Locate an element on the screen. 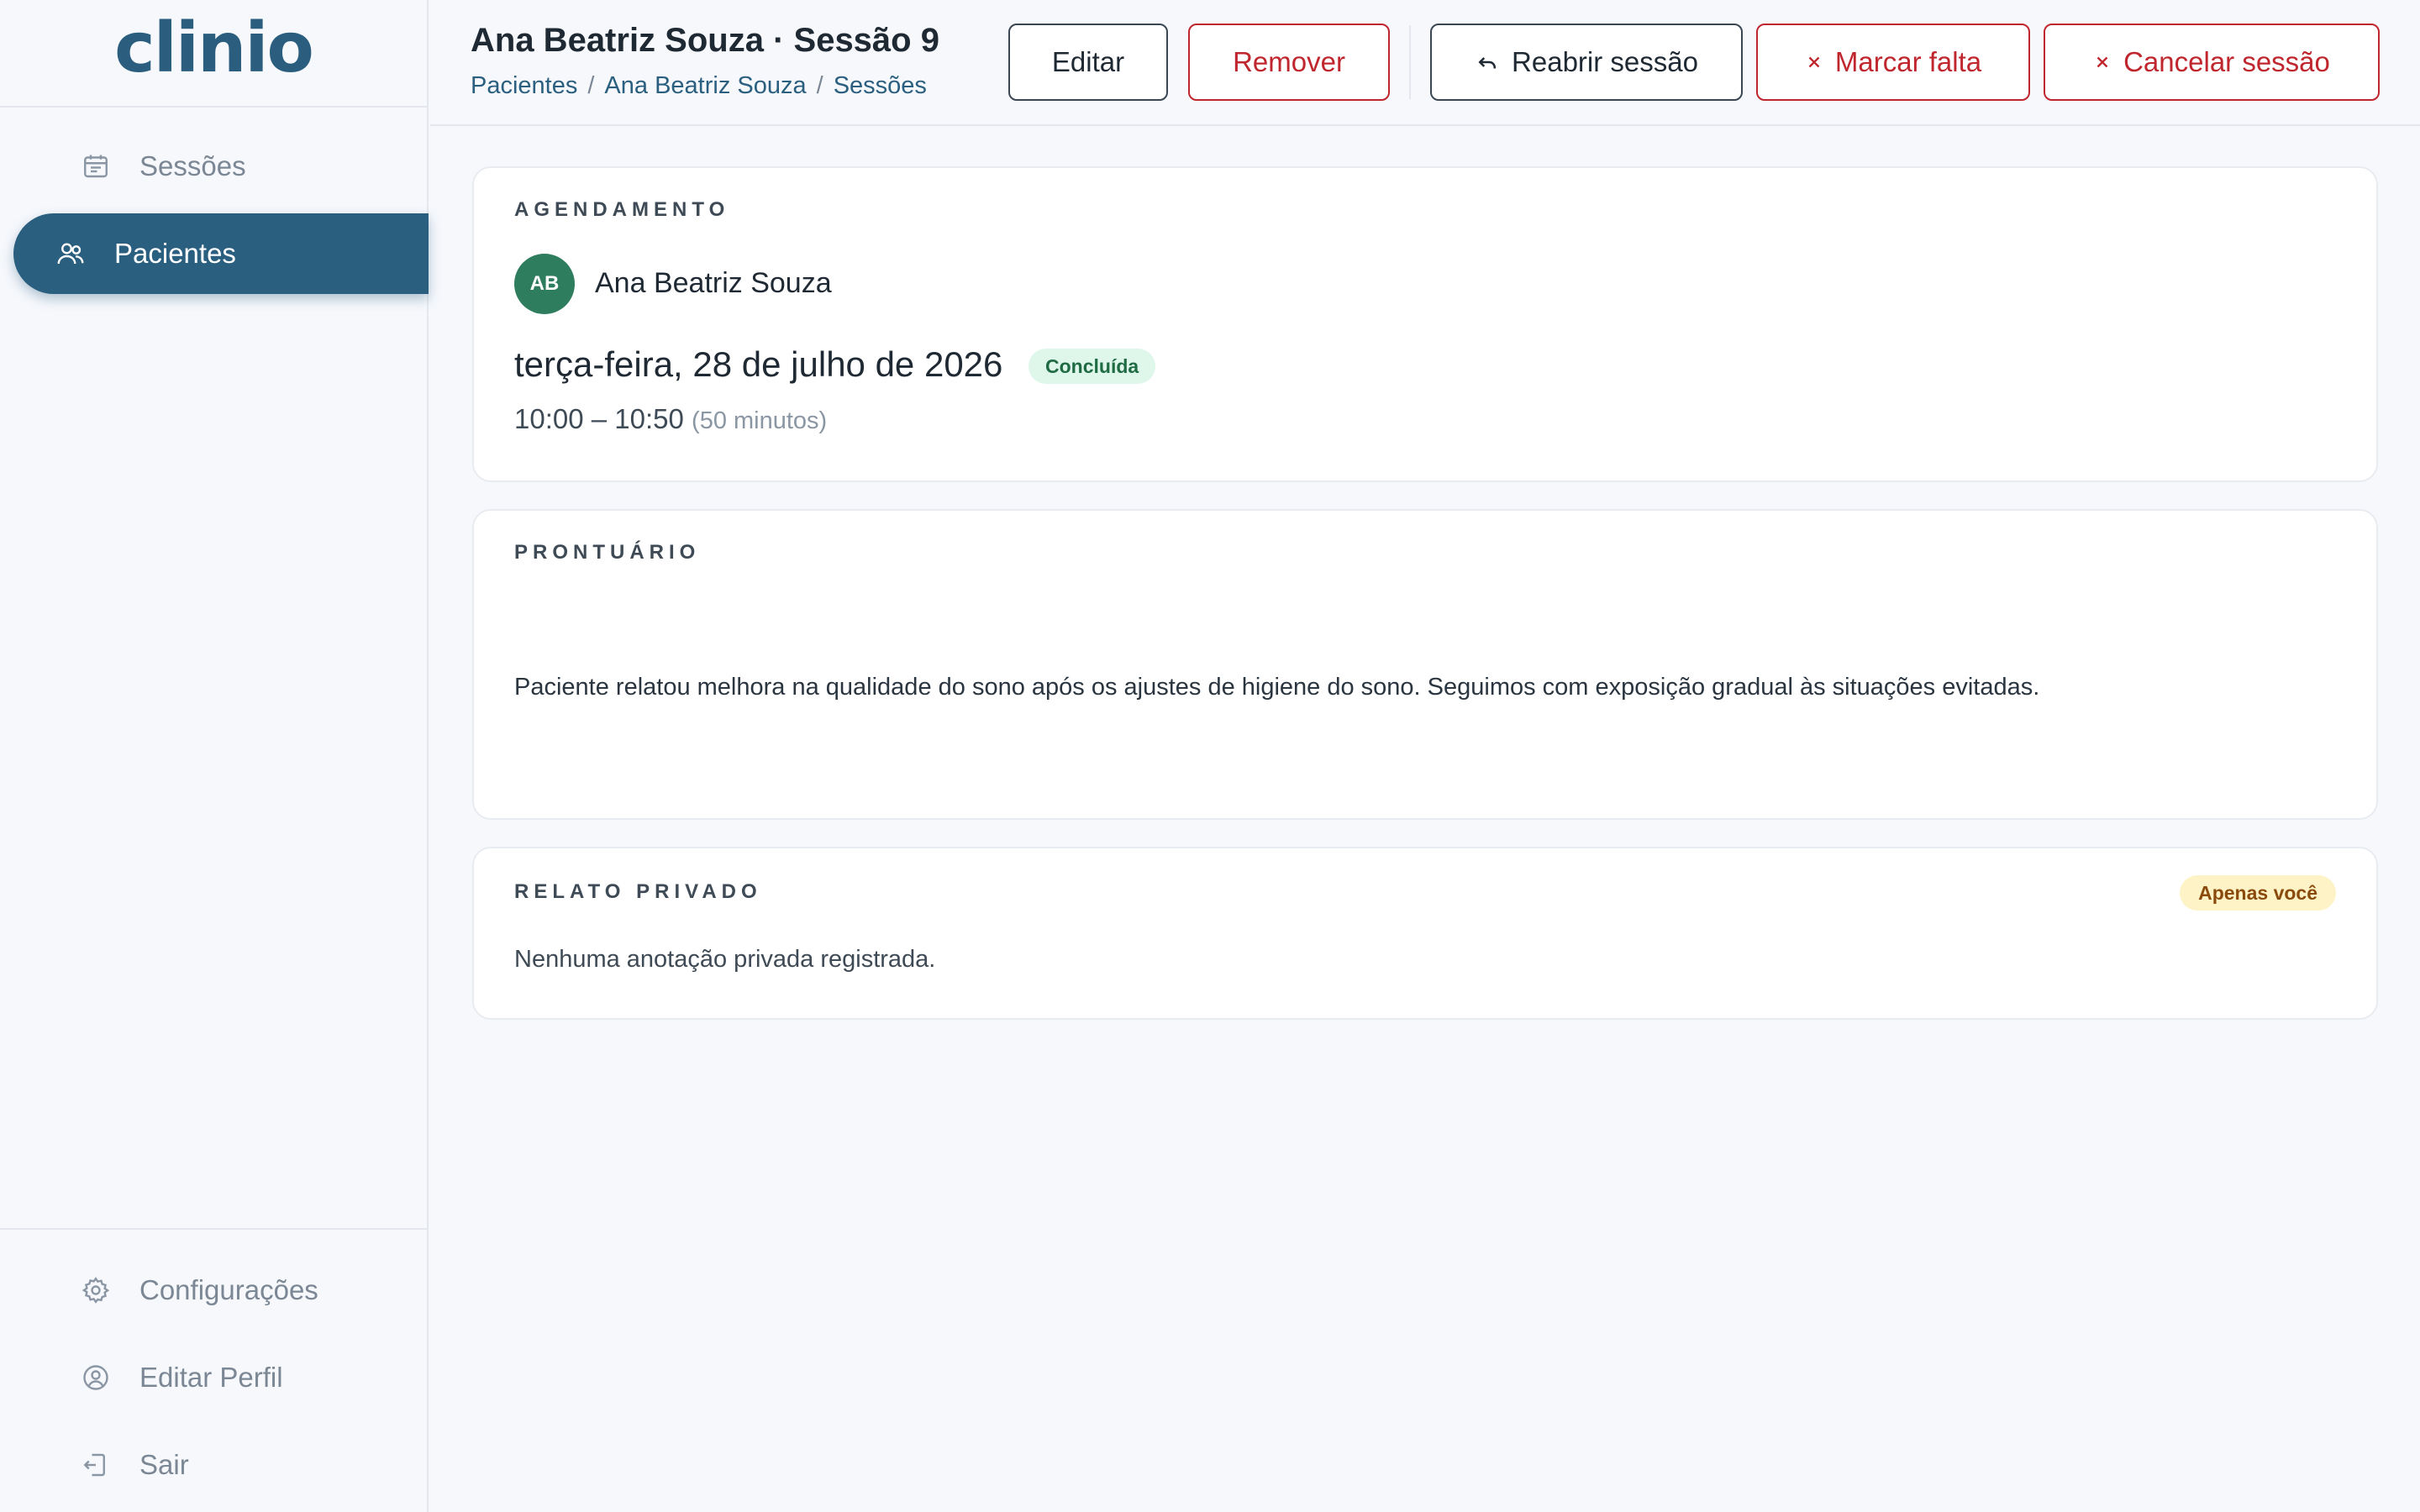 This screenshot has height=1512, width=2420. sidebar-item-label: Configurações is located at coordinates (228, 1289).